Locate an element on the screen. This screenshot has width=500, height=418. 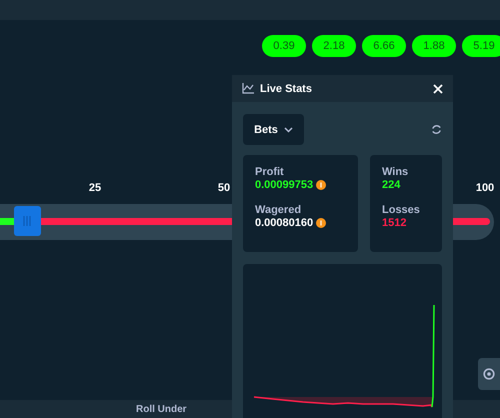
result-pill: 1.88 is located at coordinates (434, 46).